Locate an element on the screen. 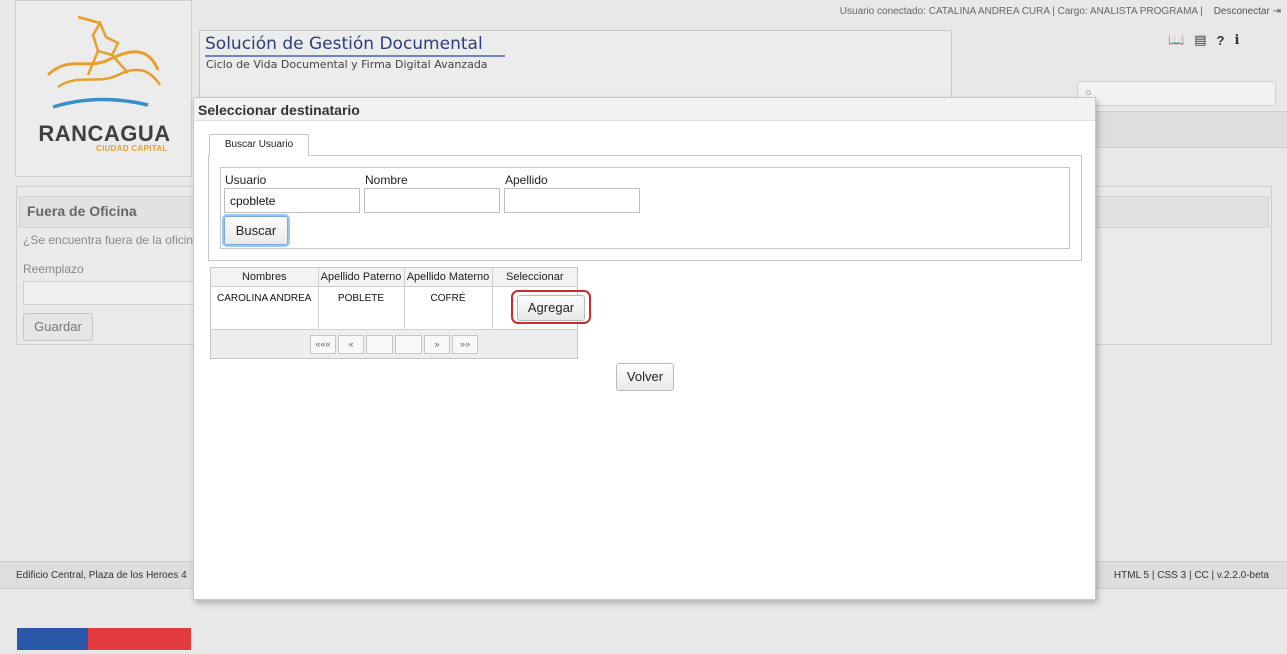  out-of-office-question: ¿Se encuentra fuera de la oficin is located at coordinates (108, 240).